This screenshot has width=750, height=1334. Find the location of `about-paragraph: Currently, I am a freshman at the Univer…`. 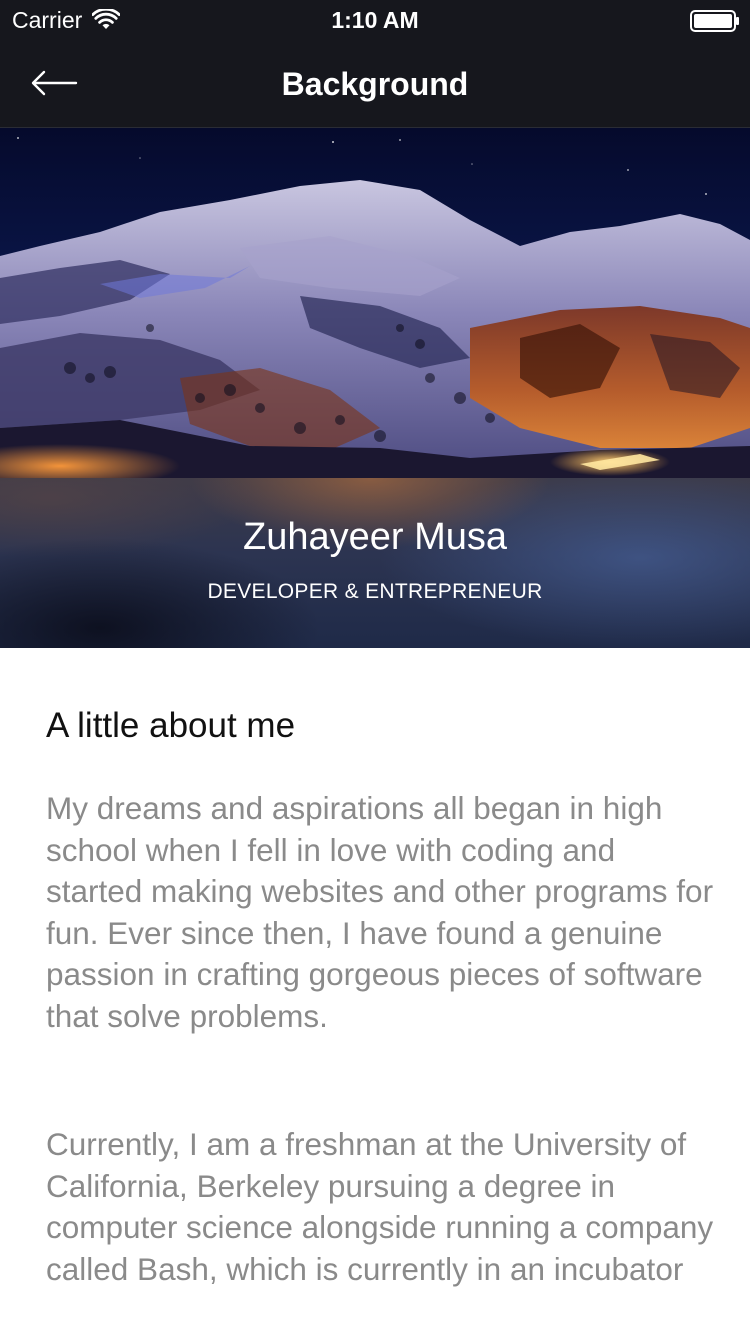

about-paragraph: Currently, I am a freshman at the Univer… is located at coordinates (380, 1206).